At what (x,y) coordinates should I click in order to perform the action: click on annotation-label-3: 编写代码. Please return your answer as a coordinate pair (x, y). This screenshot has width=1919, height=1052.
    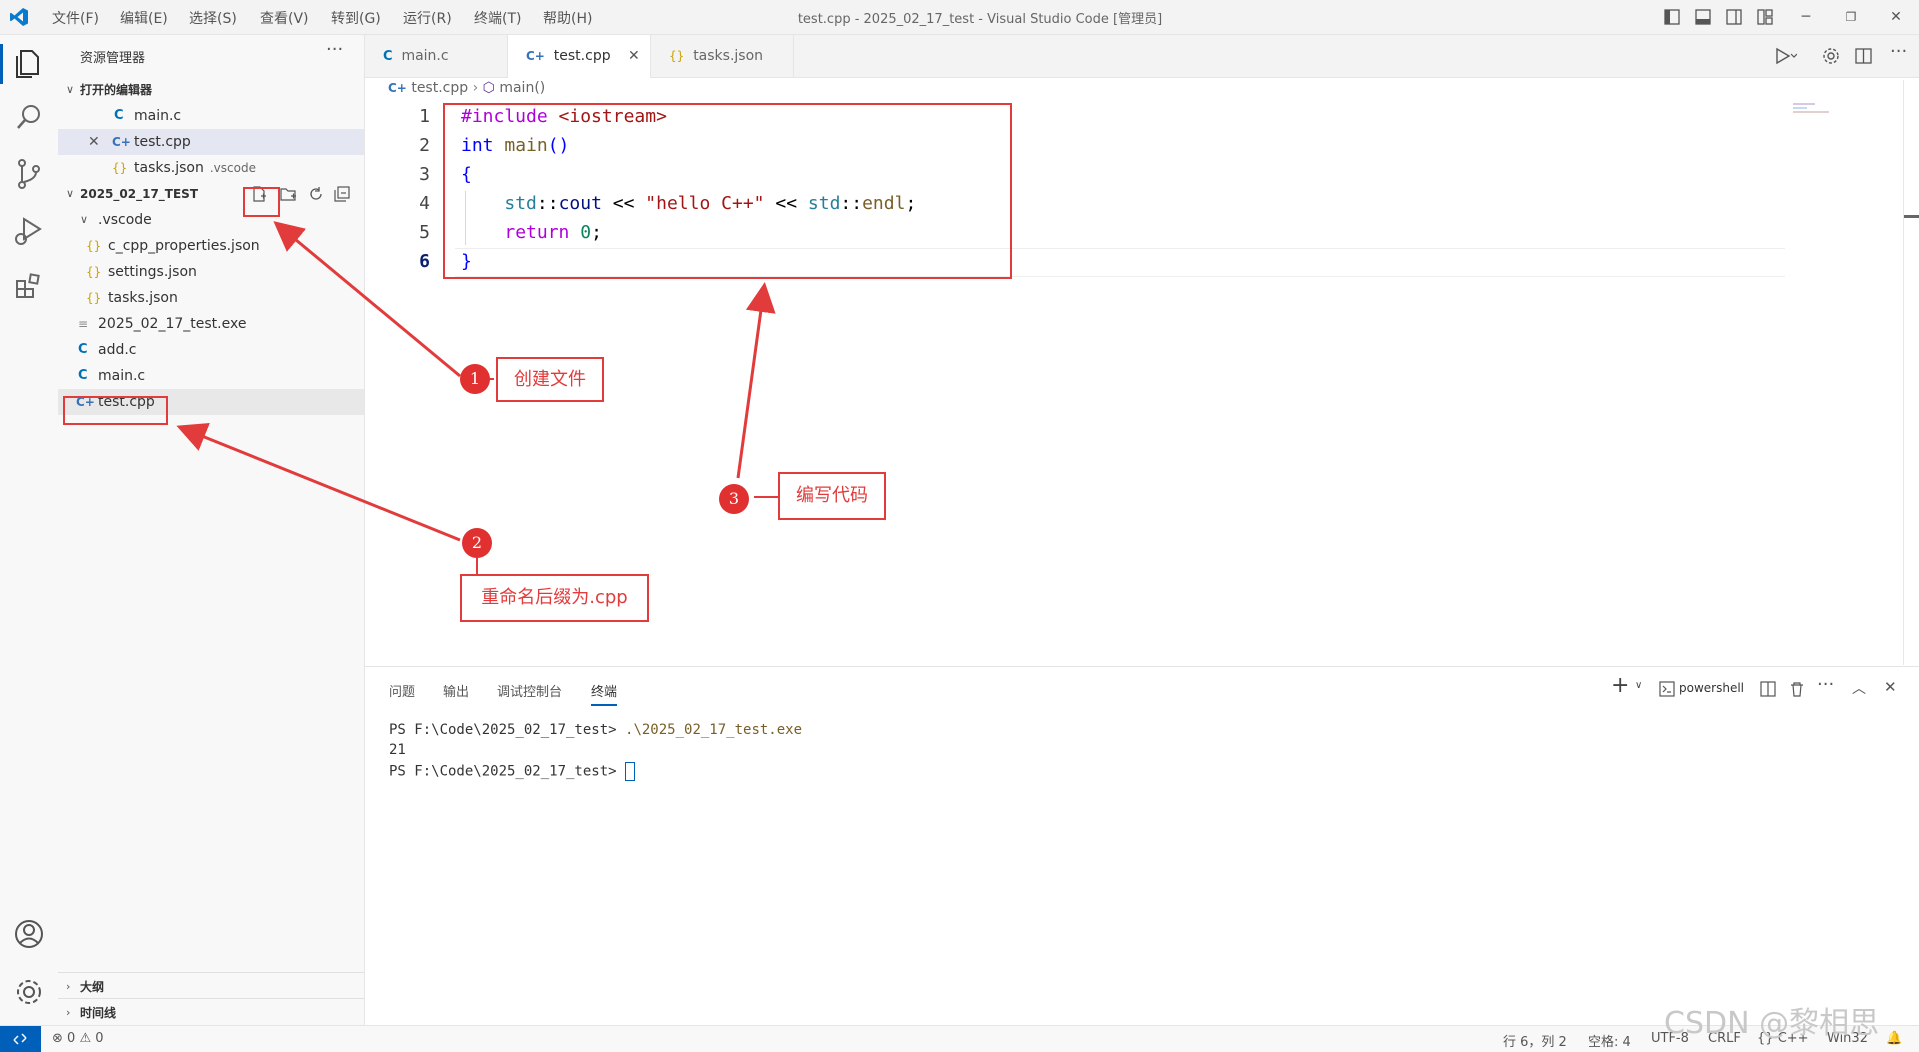
    Looking at the image, I should click on (832, 496).